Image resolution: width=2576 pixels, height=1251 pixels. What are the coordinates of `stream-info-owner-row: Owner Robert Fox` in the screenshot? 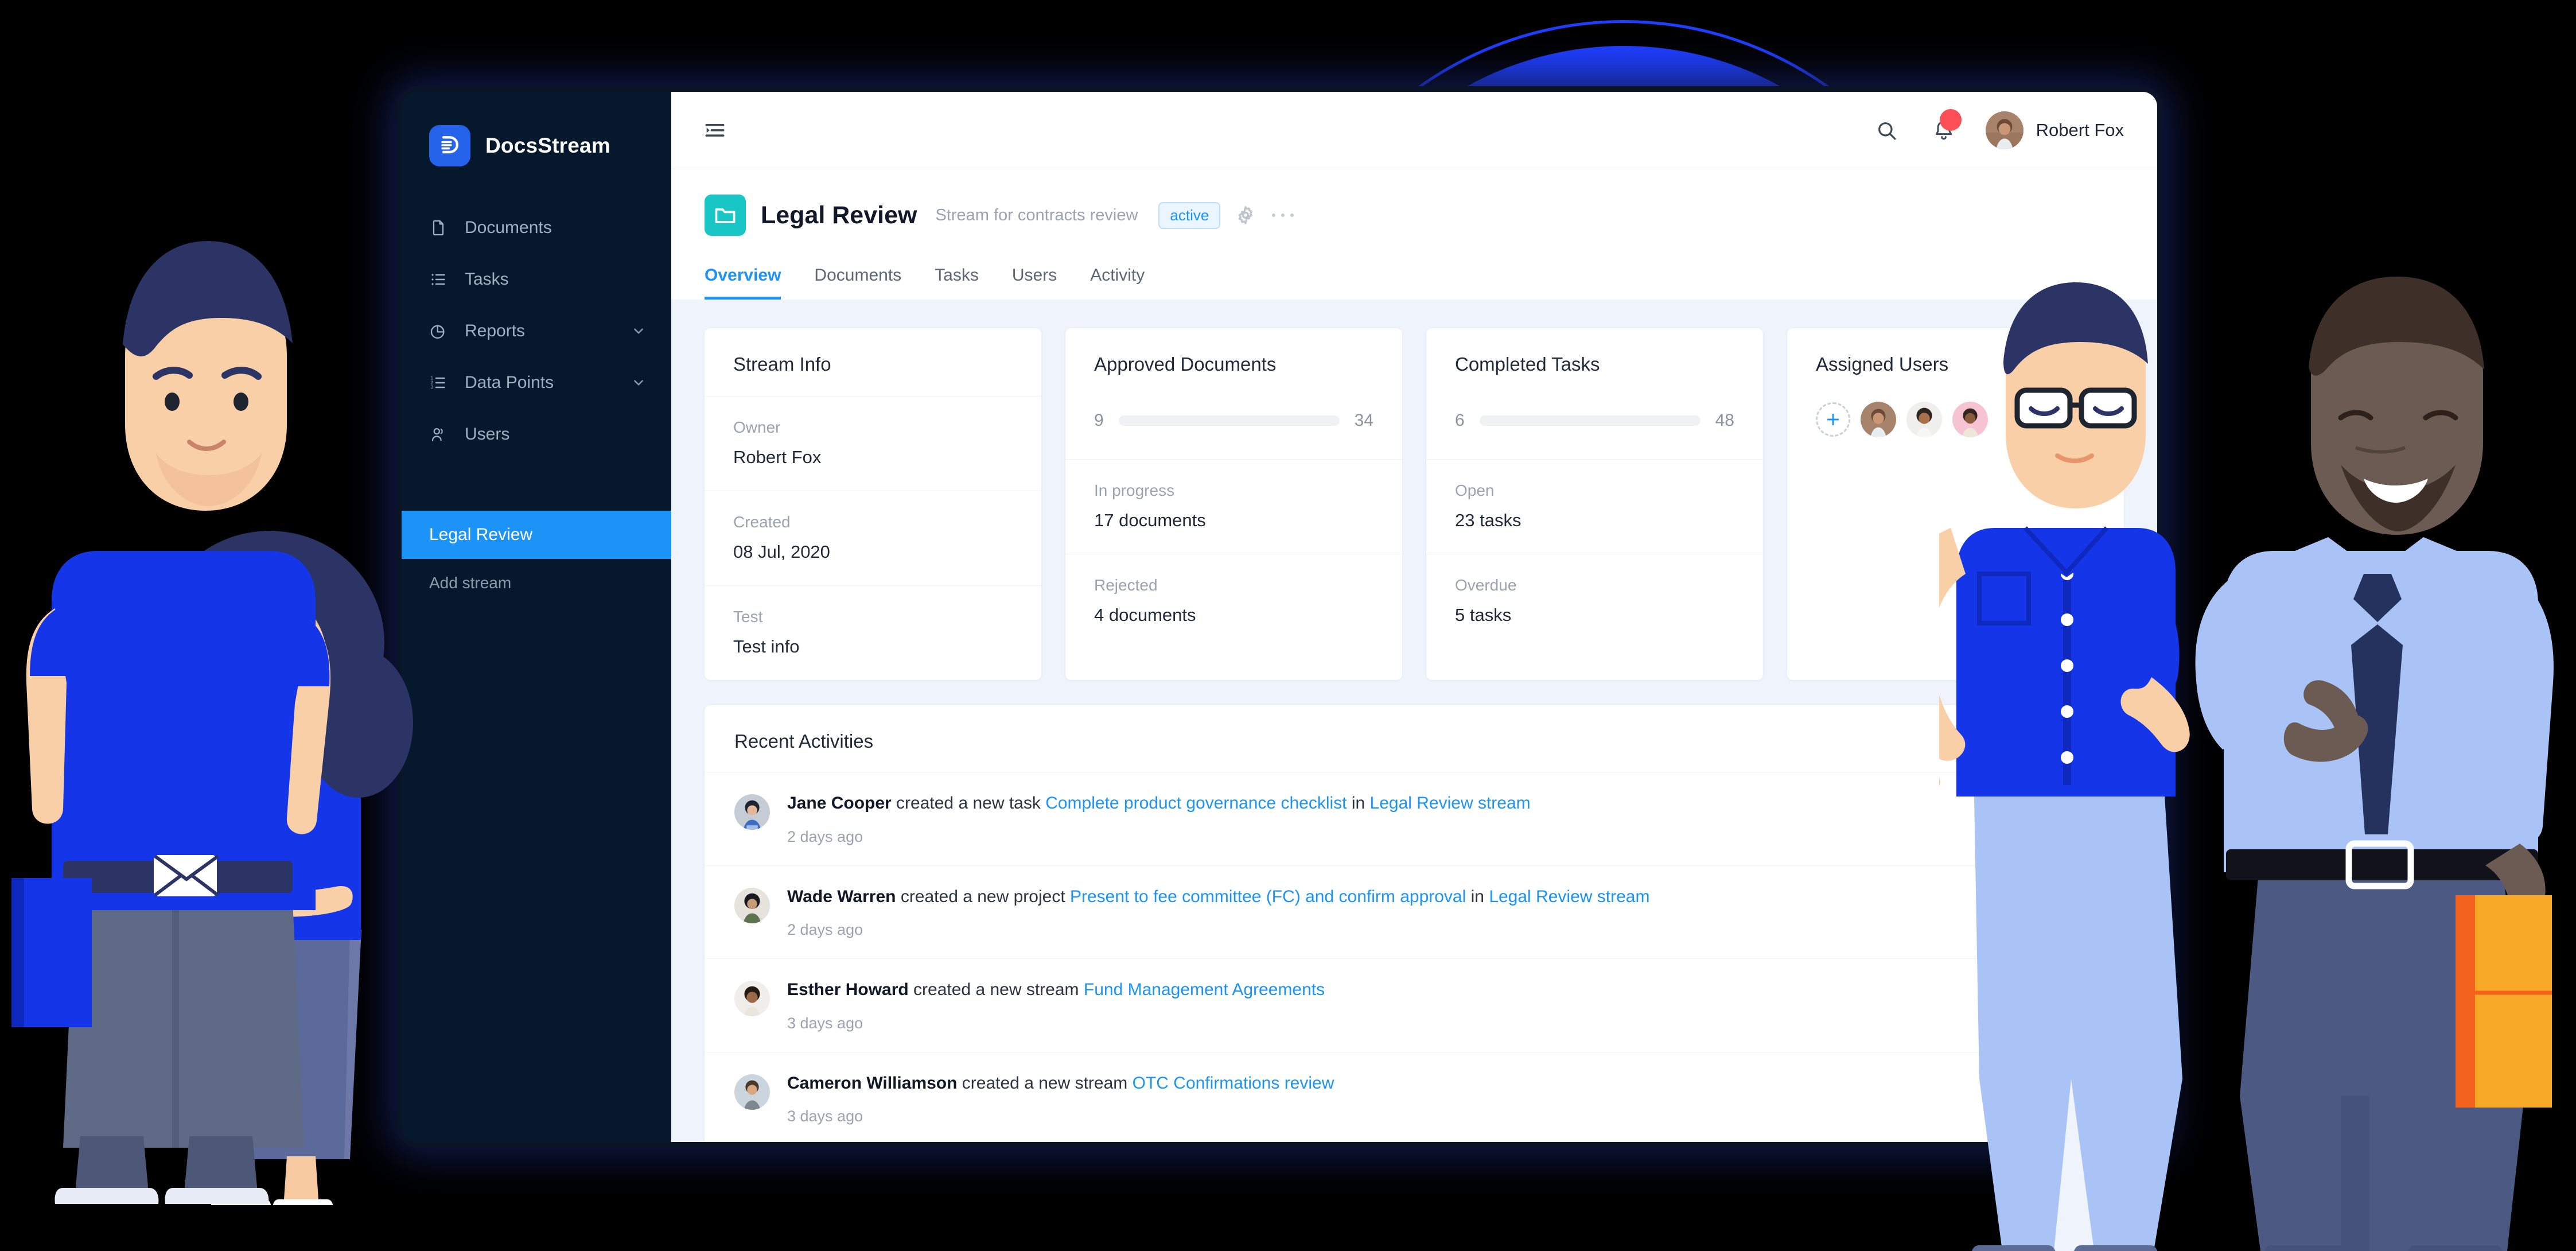 It's located at (873, 443).